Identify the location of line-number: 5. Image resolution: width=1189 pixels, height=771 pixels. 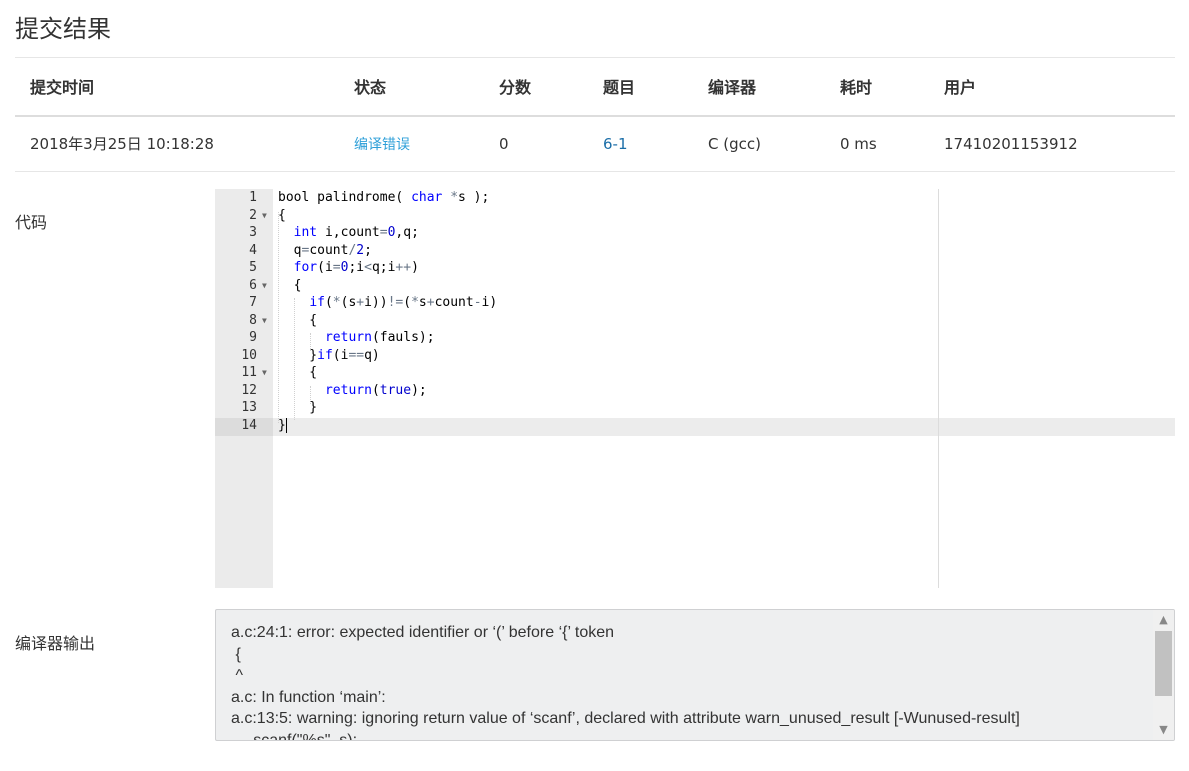
(244, 268).